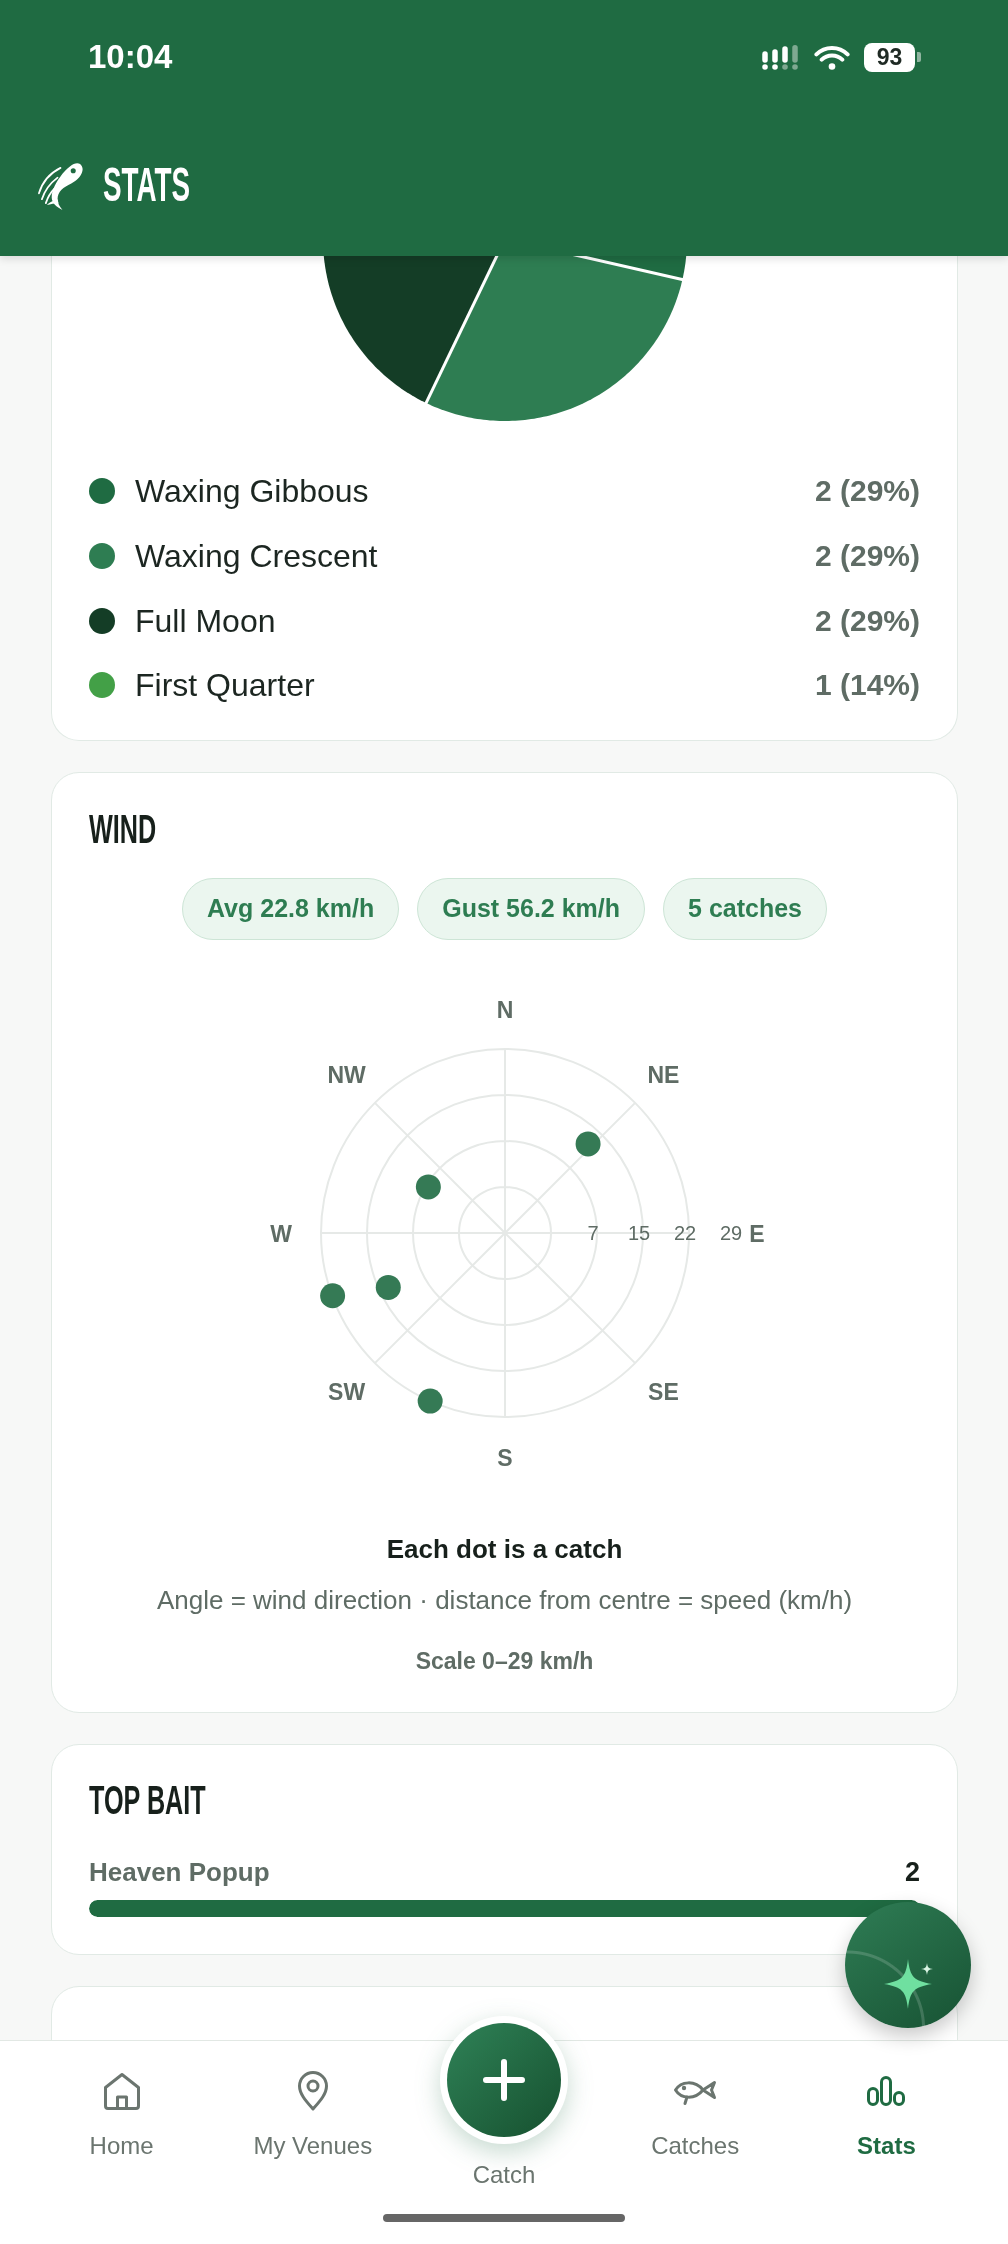  What do you see at coordinates (346, 1074) in the screenshot?
I see `compass-label: NW` at bounding box center [346, 1074].